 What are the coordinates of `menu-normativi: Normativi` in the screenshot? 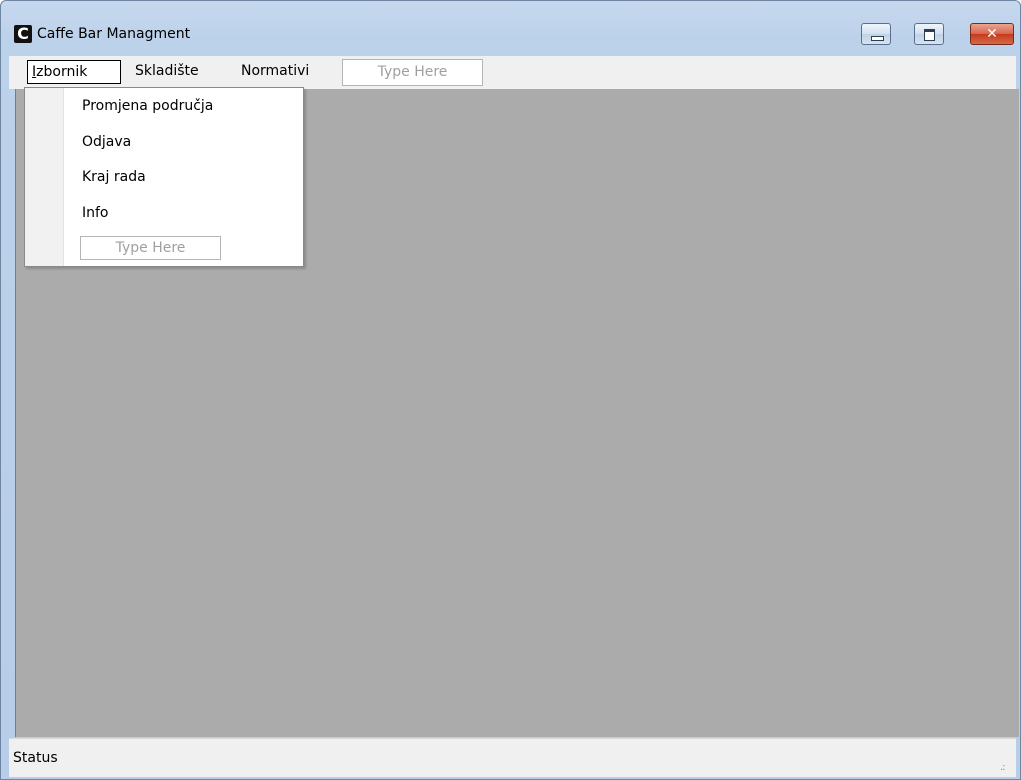 It's located at (275, 72).